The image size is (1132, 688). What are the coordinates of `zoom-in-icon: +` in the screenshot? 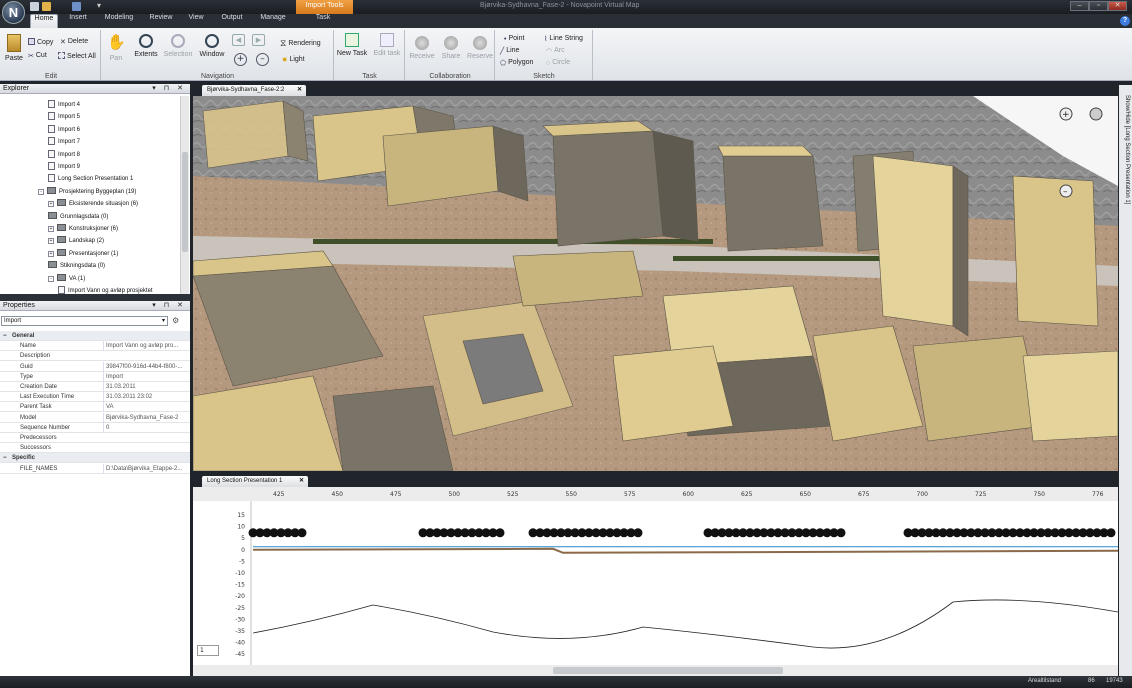 It's located at (240, 59).